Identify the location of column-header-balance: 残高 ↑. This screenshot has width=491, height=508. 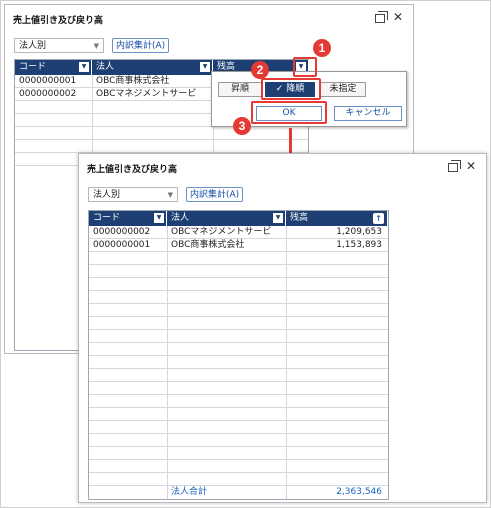
(337, 218).